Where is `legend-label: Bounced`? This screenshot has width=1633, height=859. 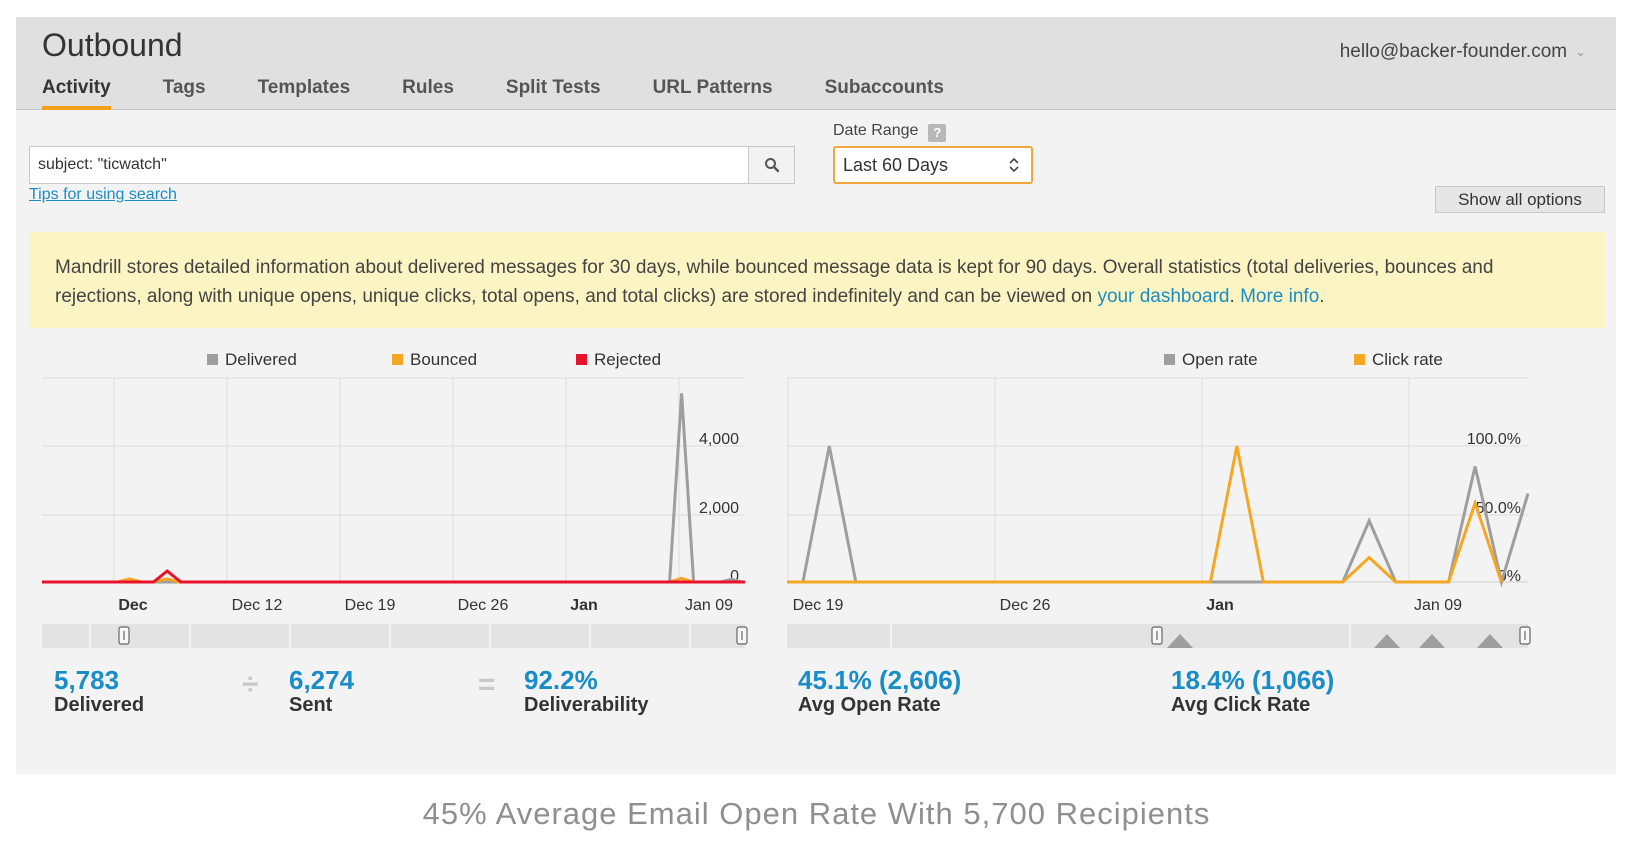 legend-label: Bounced is located at coordinates (444, 359).